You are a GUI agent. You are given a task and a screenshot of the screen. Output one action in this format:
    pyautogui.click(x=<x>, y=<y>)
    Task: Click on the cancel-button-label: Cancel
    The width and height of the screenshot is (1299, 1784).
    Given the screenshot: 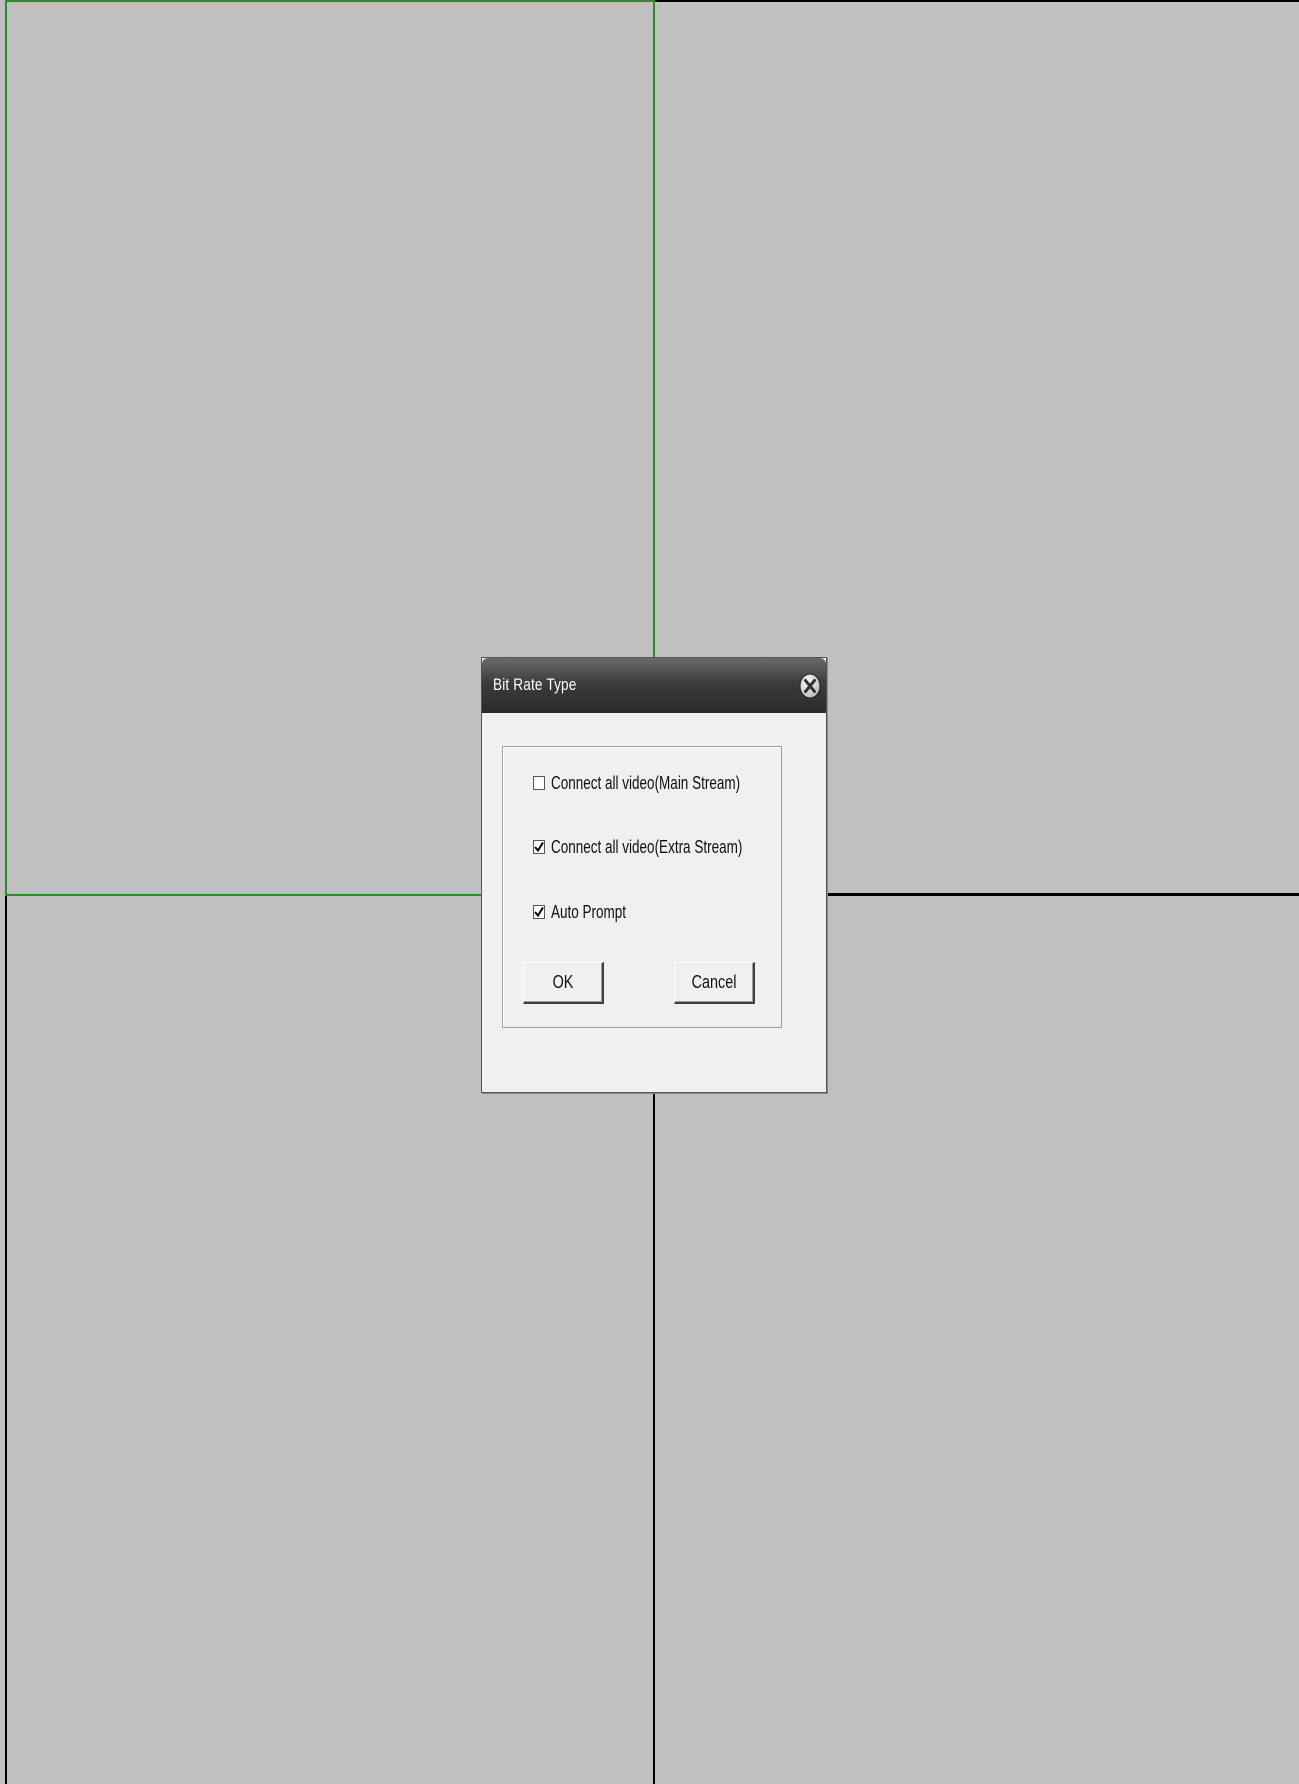 What is the action you would take?
    pyautogui.click(x=714, y=982)
    